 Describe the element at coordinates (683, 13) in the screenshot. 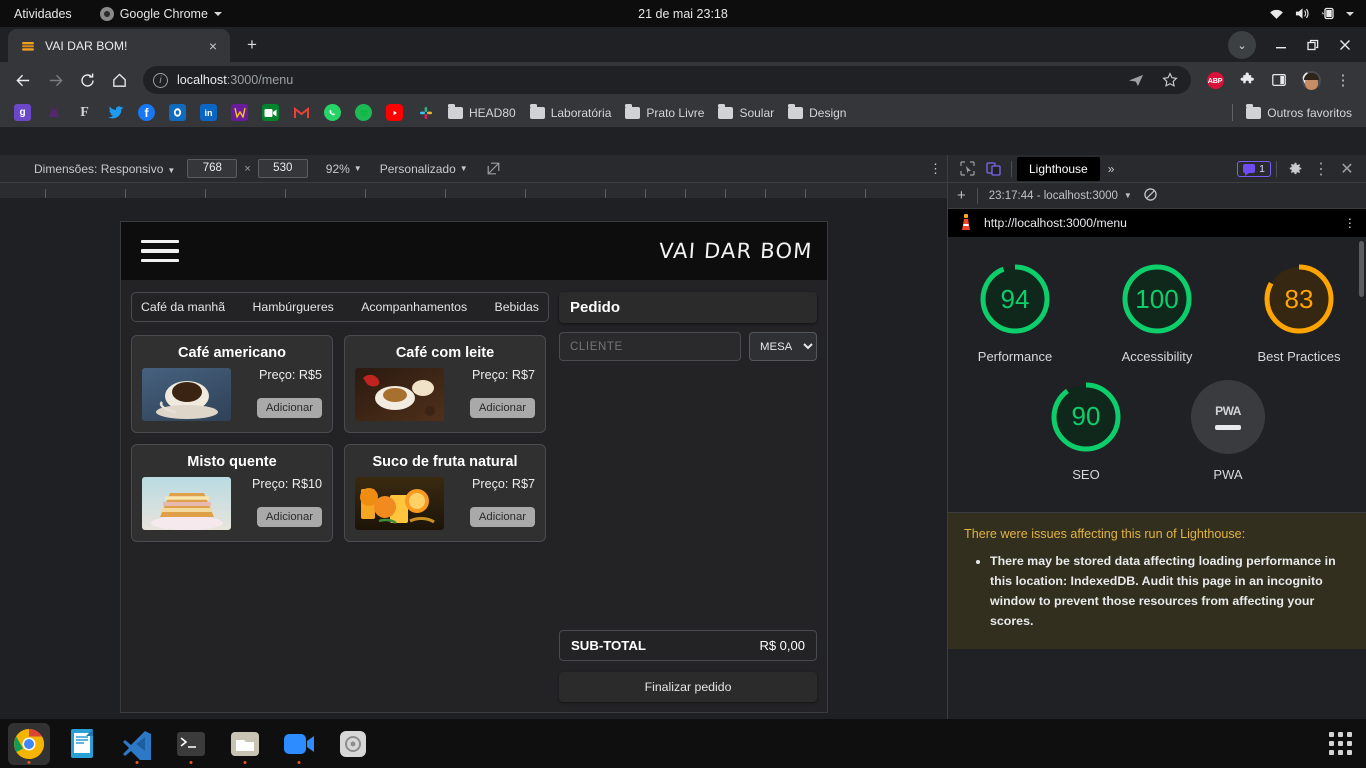

I see `gnome-top-bar: Atividades Google Chrome 21 de mai 23:18` at that location.